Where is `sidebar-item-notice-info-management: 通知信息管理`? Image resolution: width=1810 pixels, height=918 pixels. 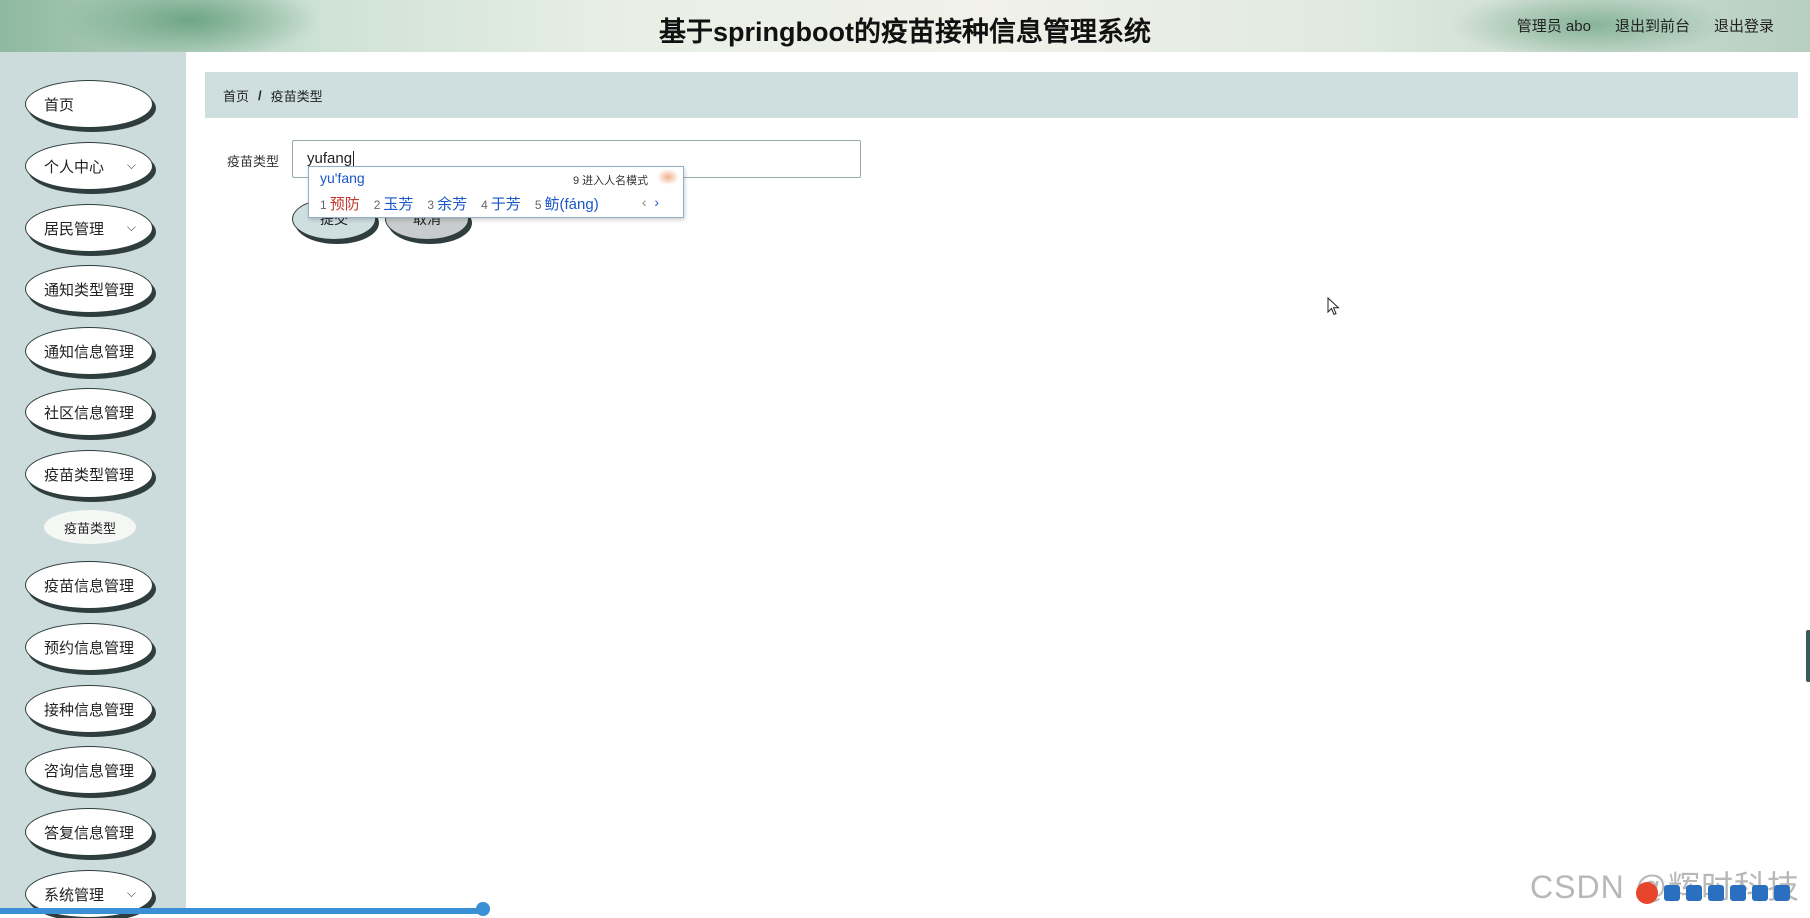 sidebar-item-notice-info-management: 通知信息管理 is located at coordinates (89, 351).